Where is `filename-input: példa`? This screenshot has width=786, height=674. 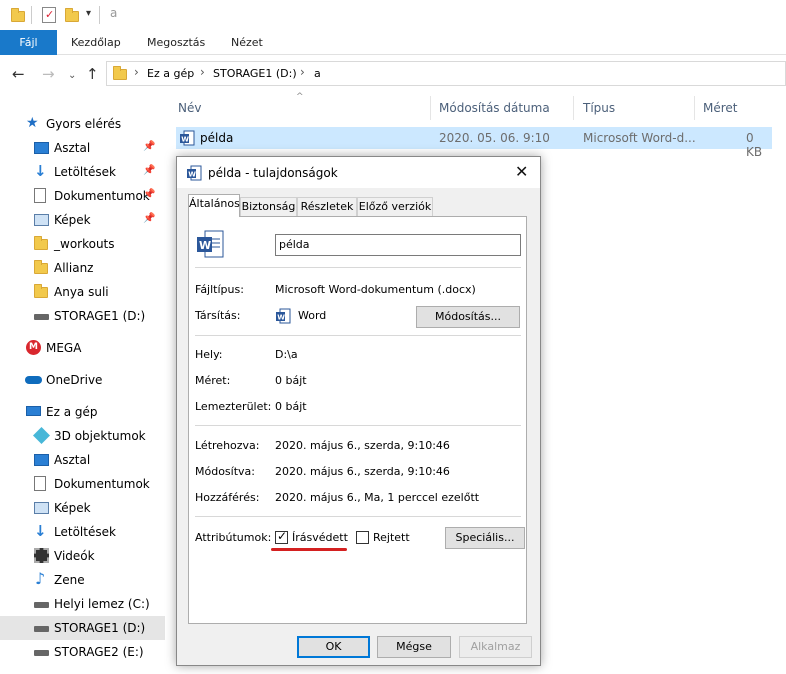
filename-input: példa is located at coordinates (398, 245).